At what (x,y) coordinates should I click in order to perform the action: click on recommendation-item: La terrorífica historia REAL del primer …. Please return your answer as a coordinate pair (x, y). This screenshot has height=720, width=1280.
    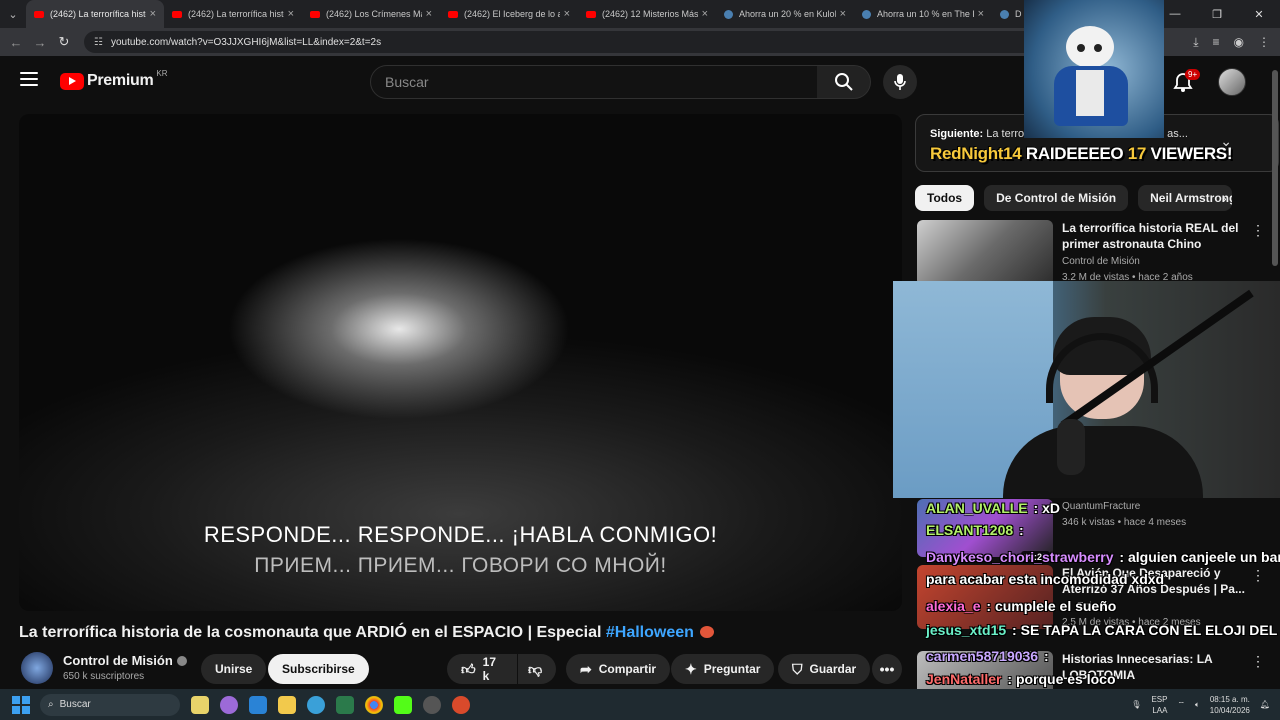
    Looking at the image, I should click on (1090, 255).